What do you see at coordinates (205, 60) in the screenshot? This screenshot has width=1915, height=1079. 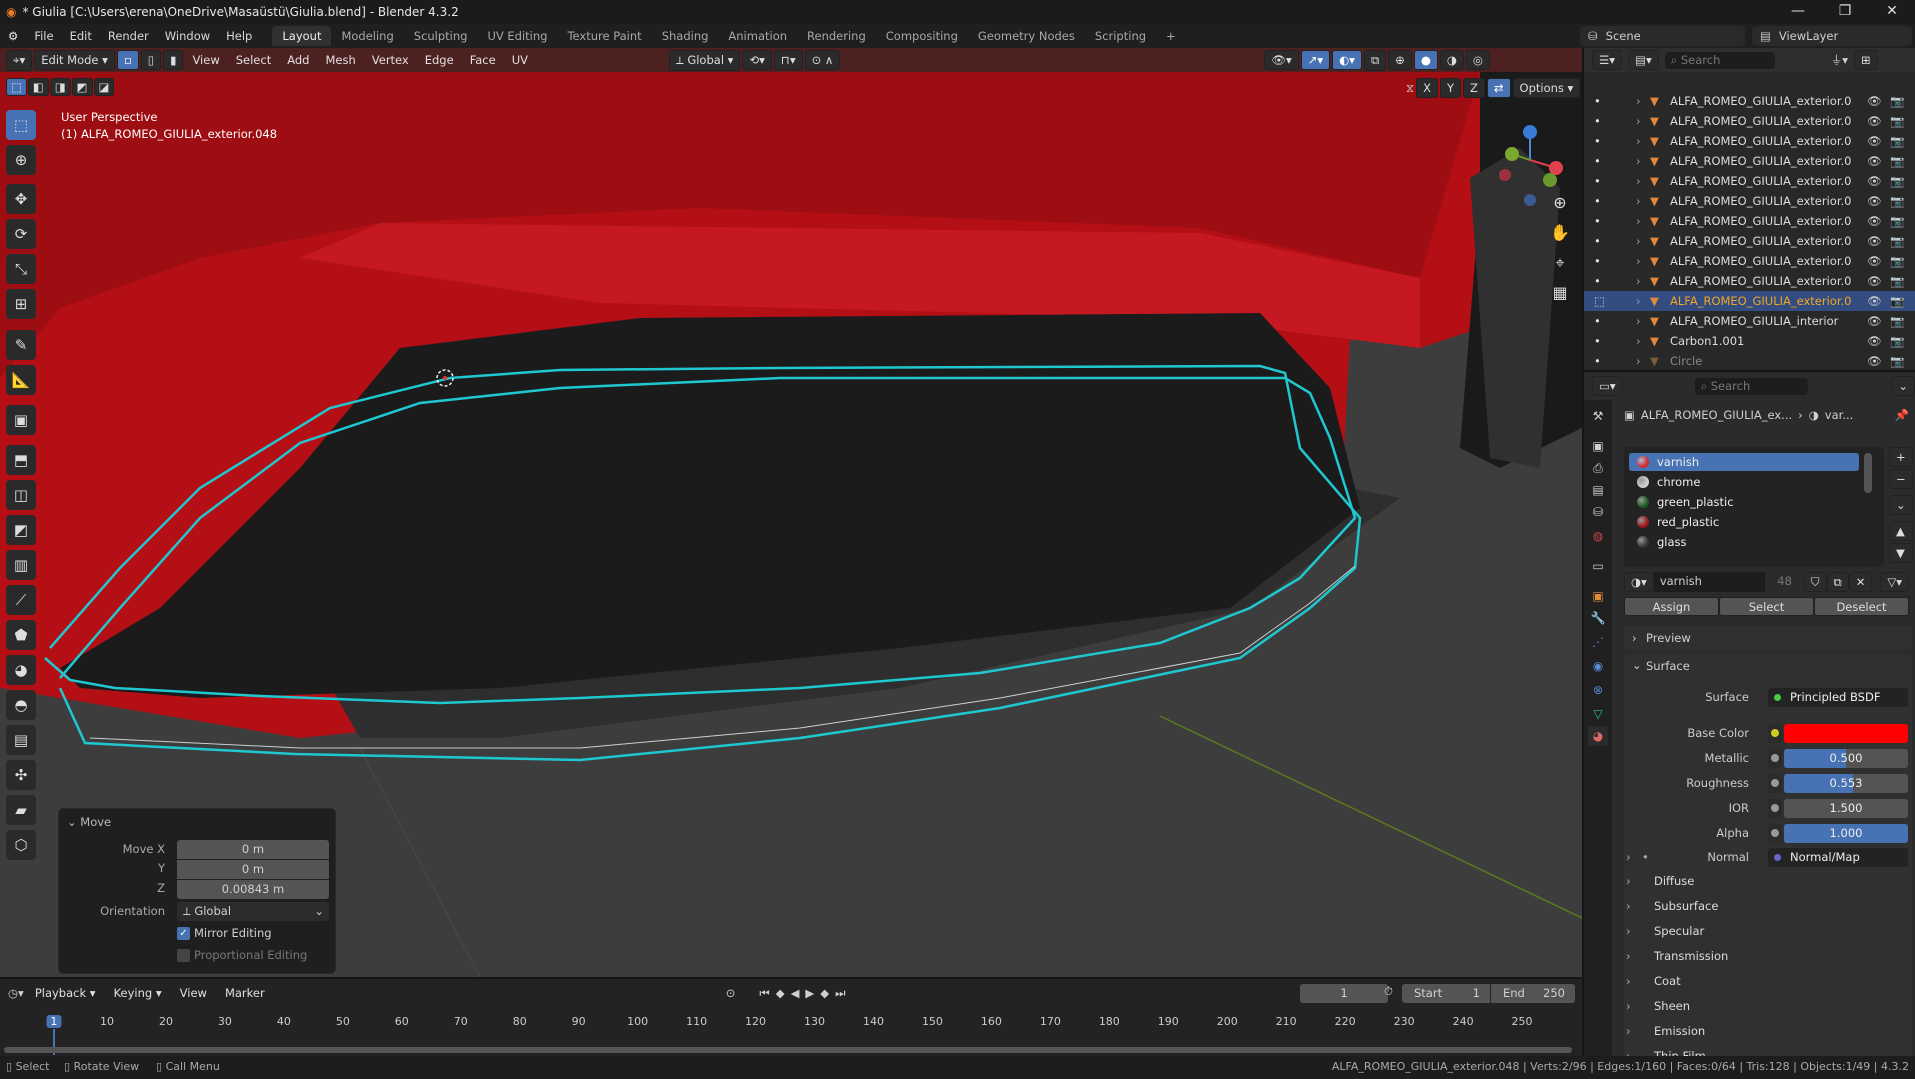 I see `menu-view: View` at bounding box center [205, 60].